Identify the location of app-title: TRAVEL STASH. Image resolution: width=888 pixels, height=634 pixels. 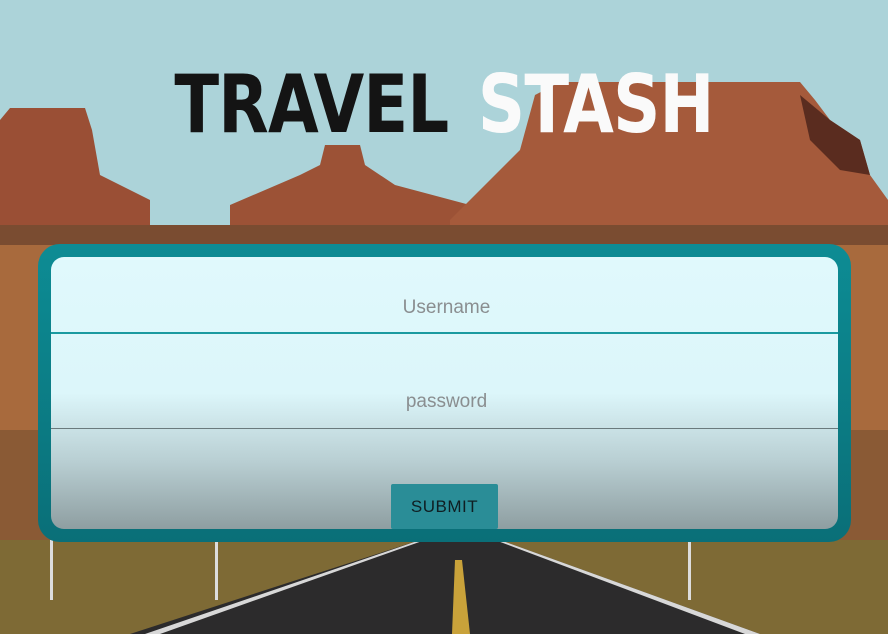
(444, 104).